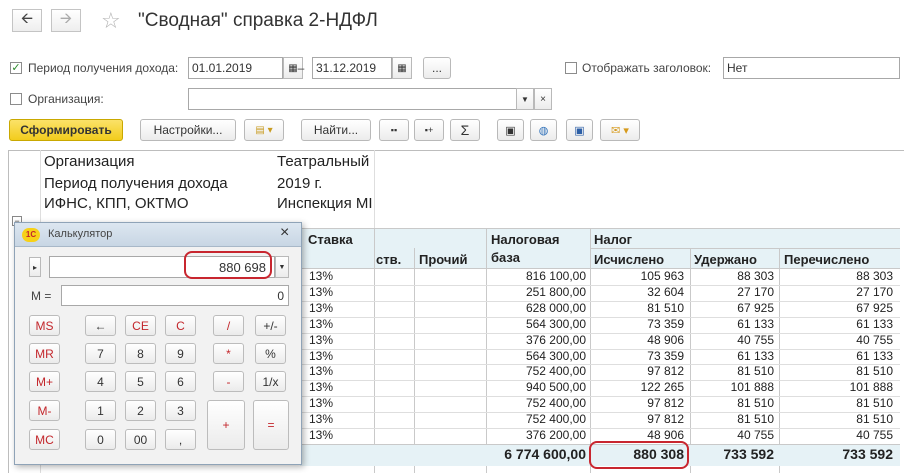  What do you see at coordinates (16, 68) in the screenshot?
I see `period-checkbox: ✓` at bounding box center [16, 68].